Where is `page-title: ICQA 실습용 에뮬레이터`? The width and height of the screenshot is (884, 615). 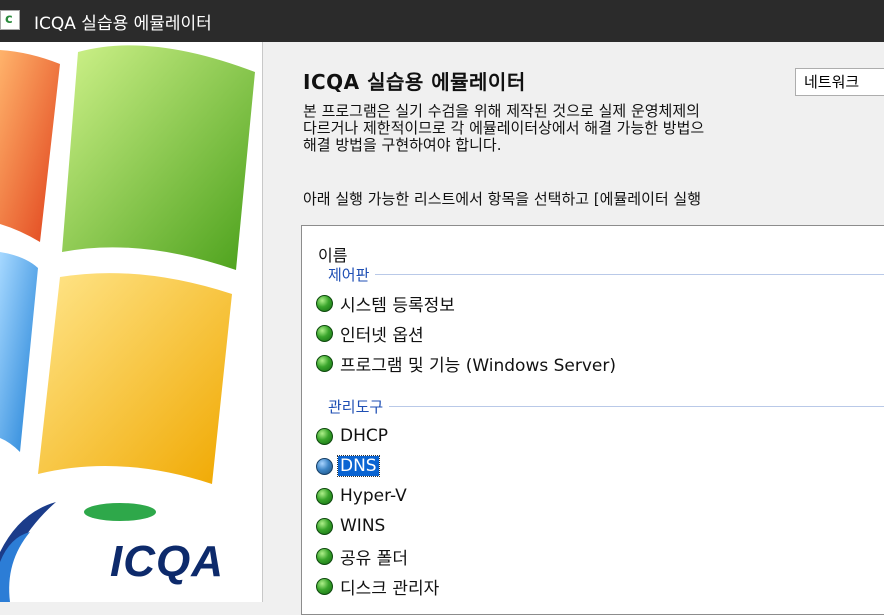 page-title: ICQA 실습용 에뮬레이터 is located at coordinates (414, 82).